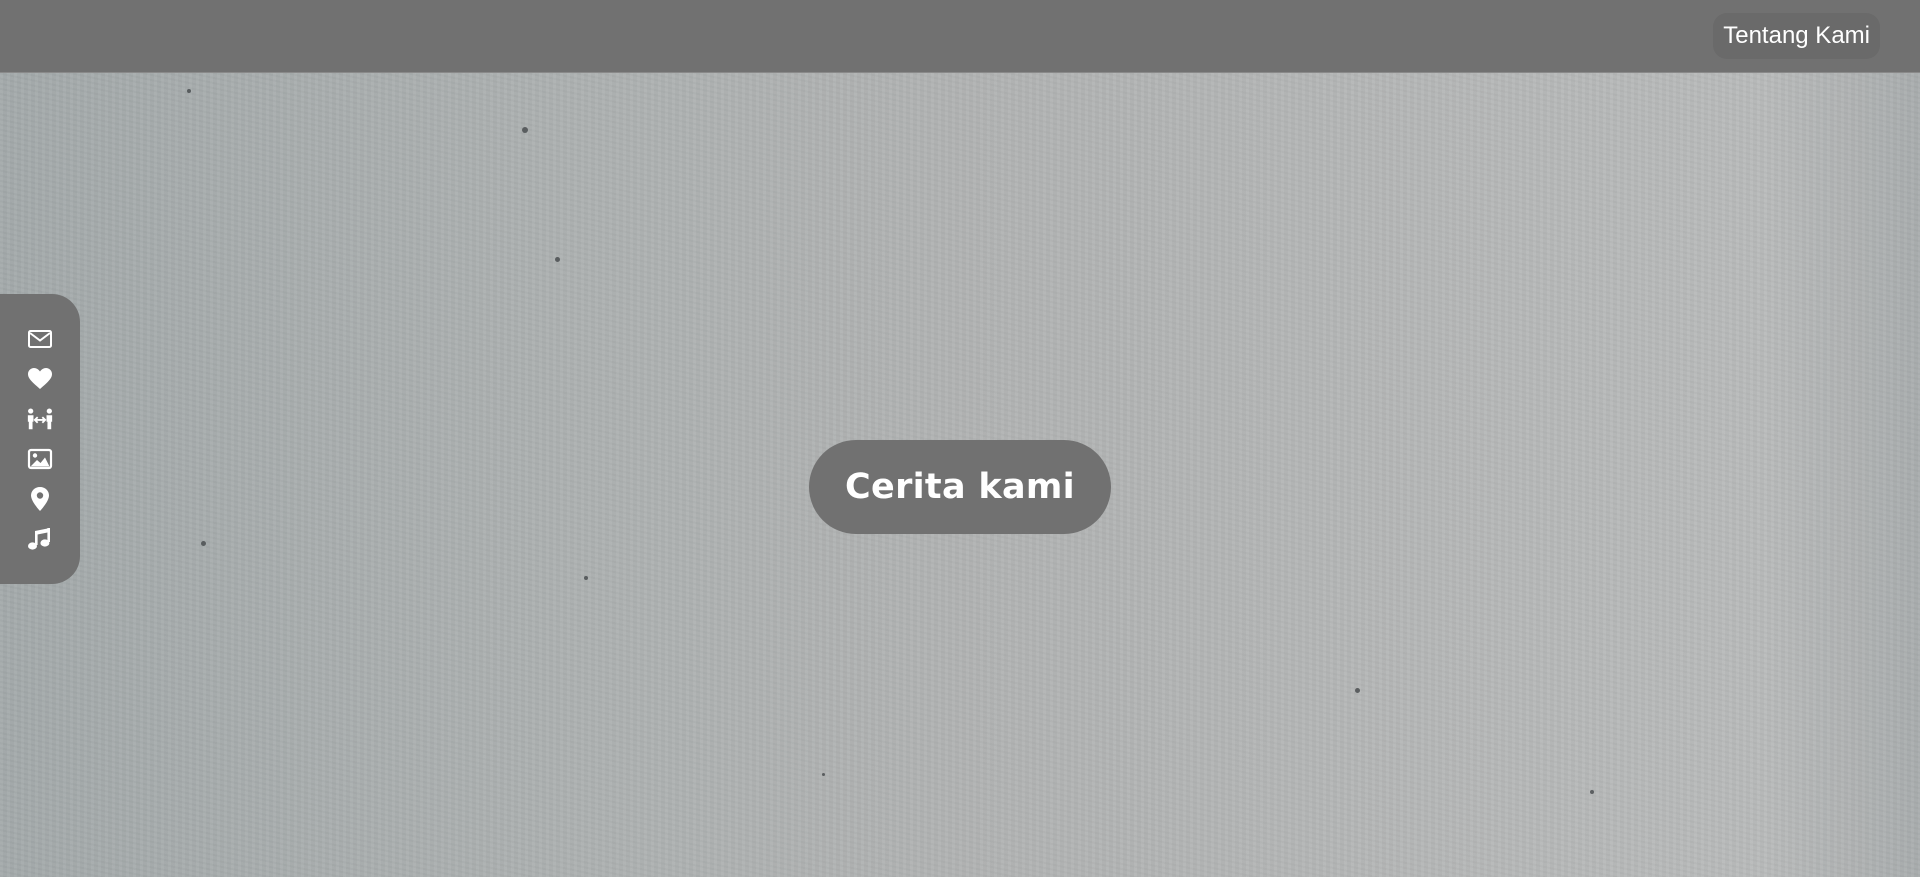  What do you see at coordinates (960, 487) in the screenshot?
I see `our-story-button: Cerita kami` at bounding box center [960, 487].